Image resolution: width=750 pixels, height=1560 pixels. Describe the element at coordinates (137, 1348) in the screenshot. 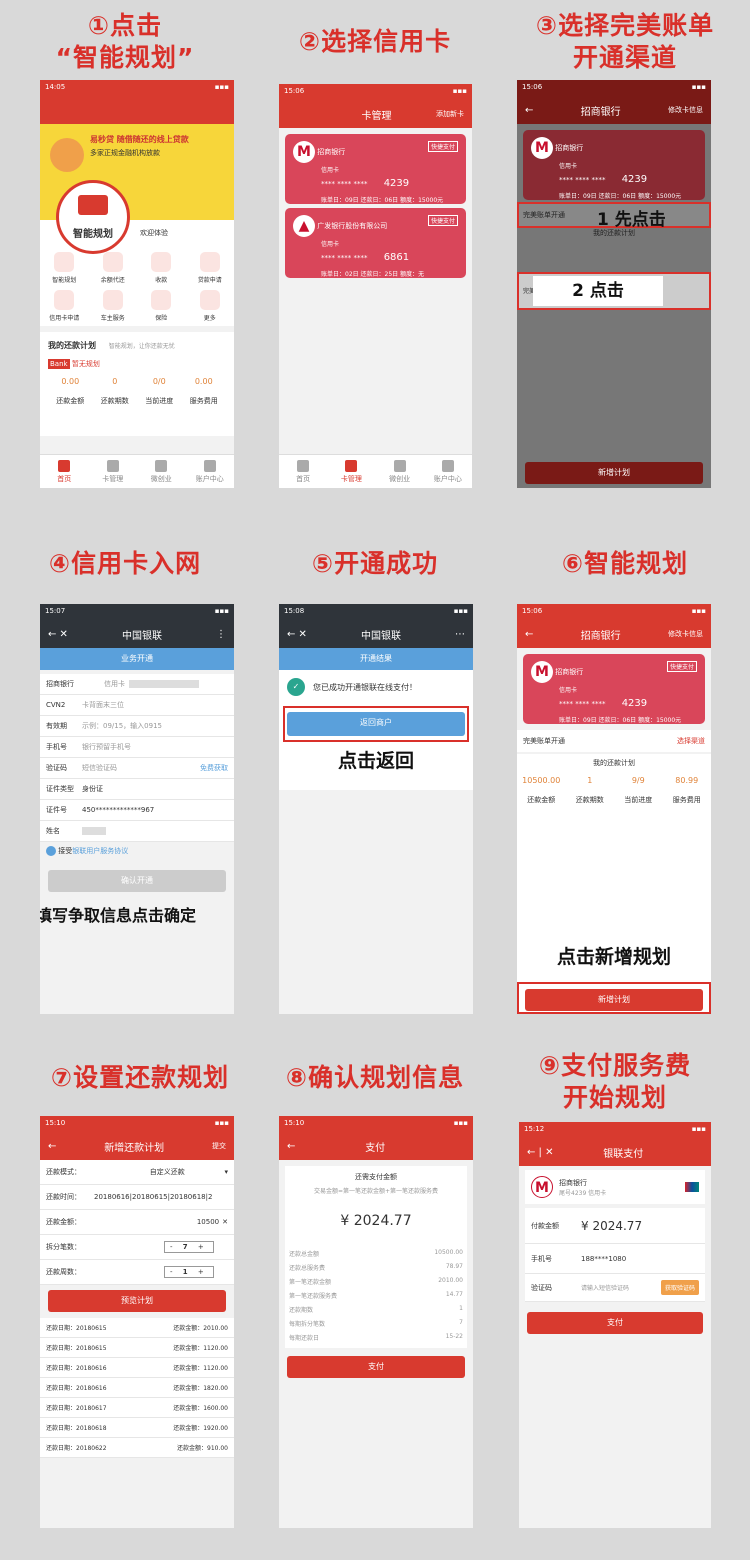

I see `list-item: 还款日期：20180615 还款金额：1120.00` at that location.